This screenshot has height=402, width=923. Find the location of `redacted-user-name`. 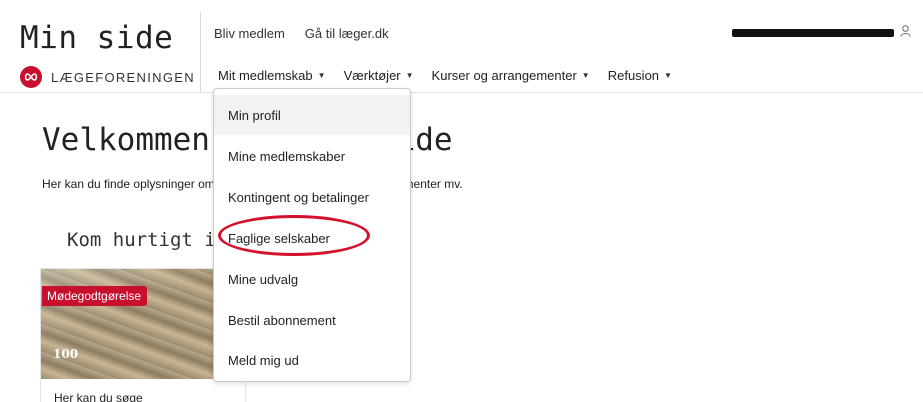

redacted-user-name is located at coordinates (813, 33).